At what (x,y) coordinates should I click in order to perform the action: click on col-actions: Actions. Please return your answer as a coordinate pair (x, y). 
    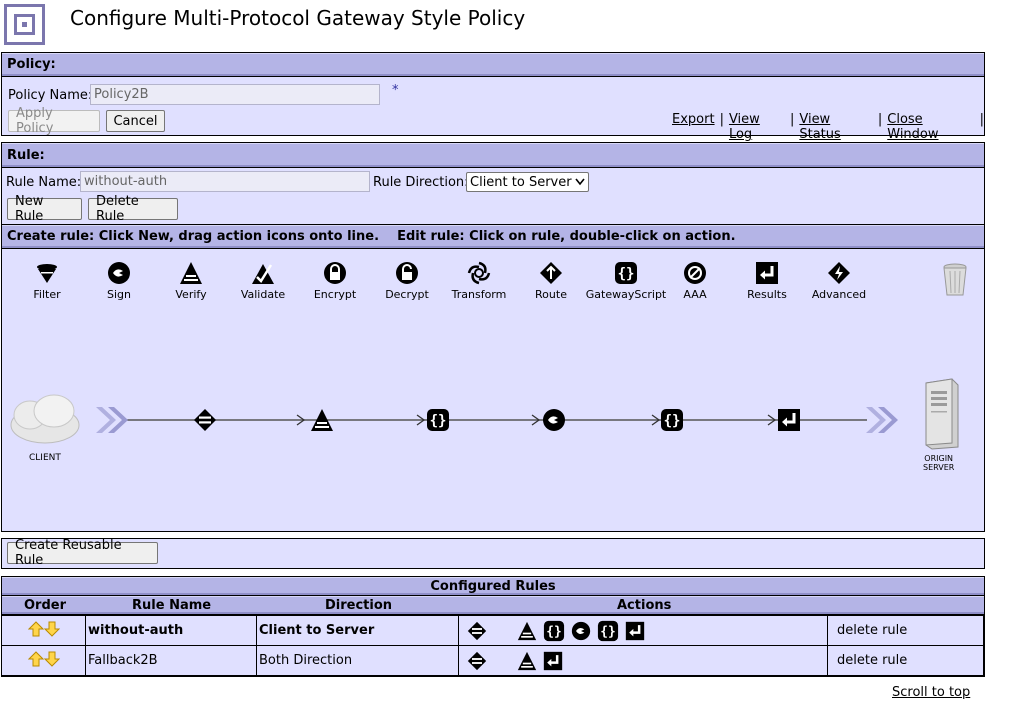
    Looking at the image, I should click on (644, 605).